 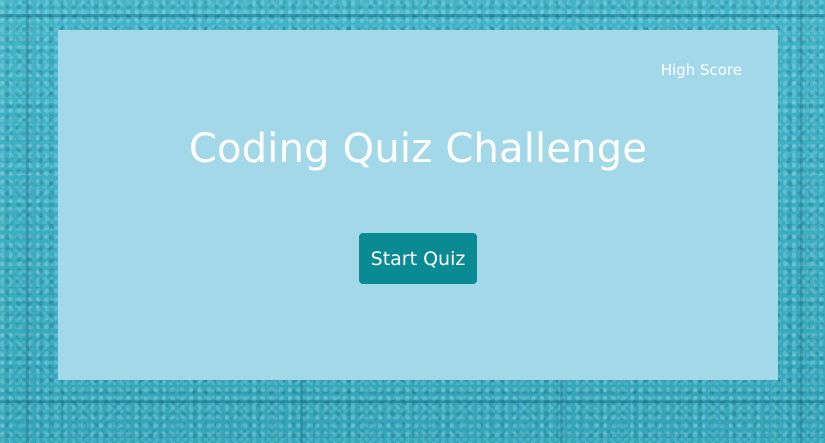 I want to click on start-quiz-button: Start Quiz, so click(x=418, y=258).